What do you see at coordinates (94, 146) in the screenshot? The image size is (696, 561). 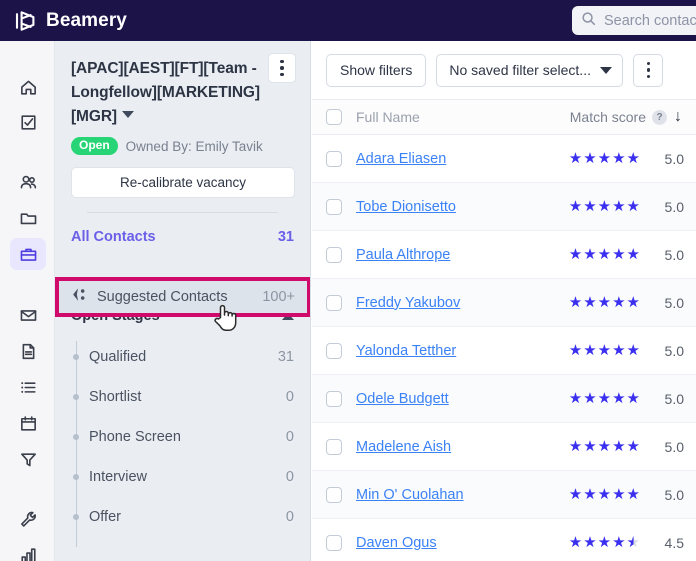 I see `status-badge: Open` at bounding box center [94, 146].